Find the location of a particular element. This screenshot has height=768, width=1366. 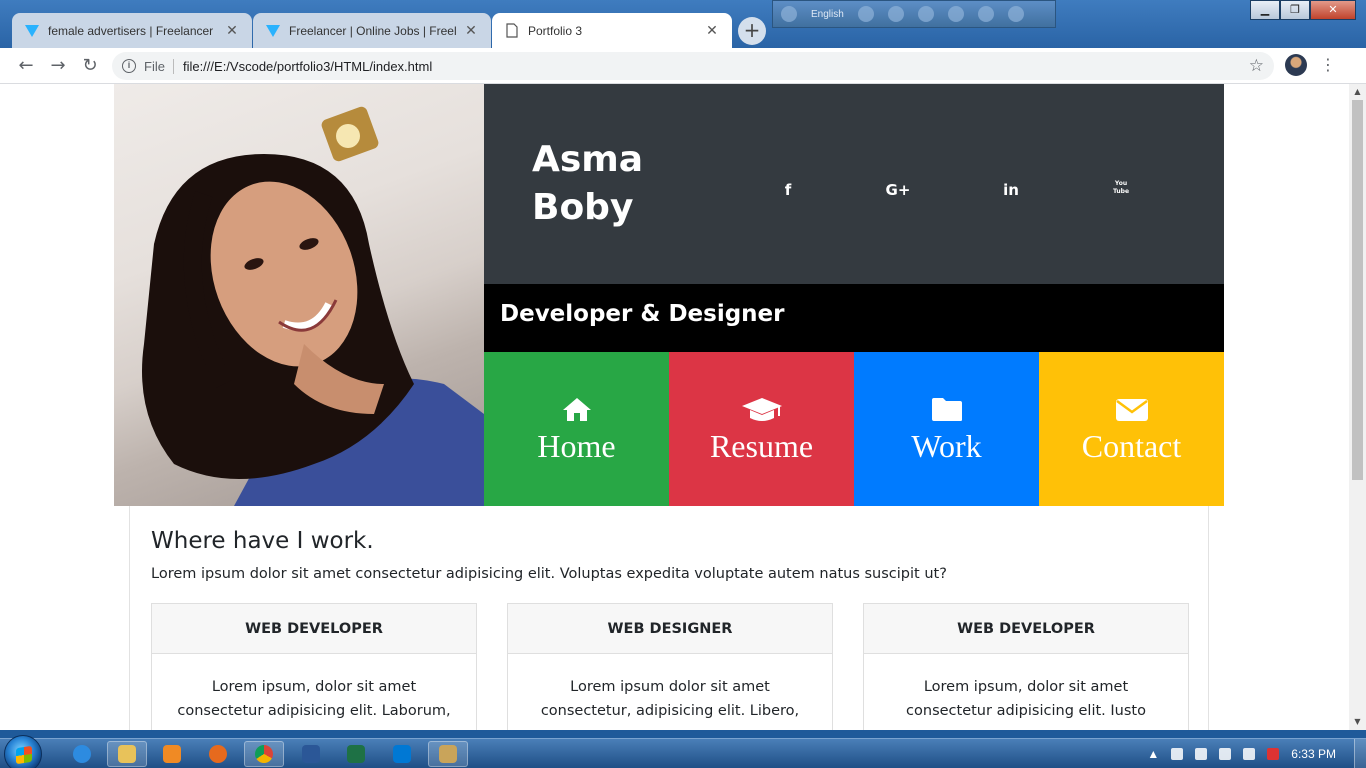

signal-icon is located at coordinates (1225, 754).